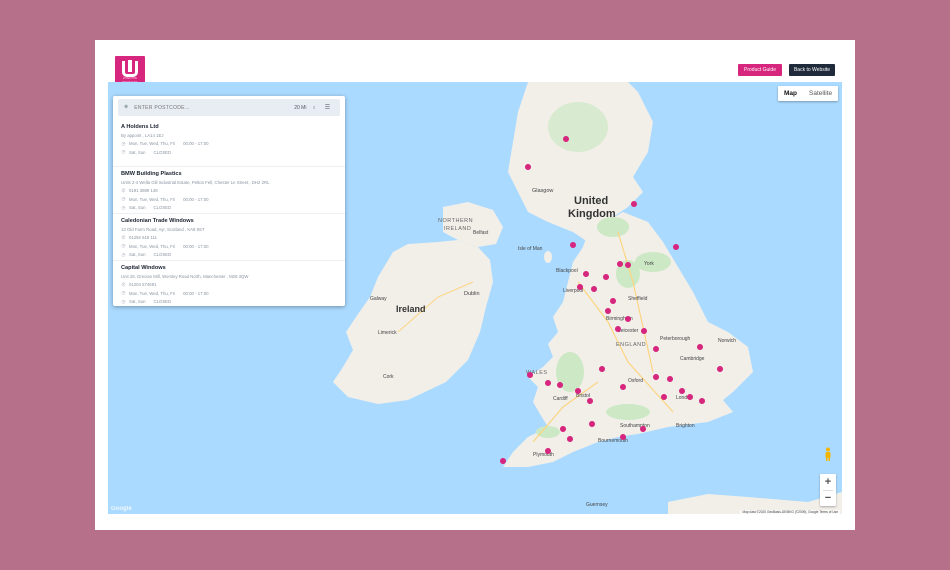 The image size is (950, 570). What do you see at coordinates (760, 70) in the screenshot?
I see `product-guide-button: Product Guide` at bounding box center [760, 70].